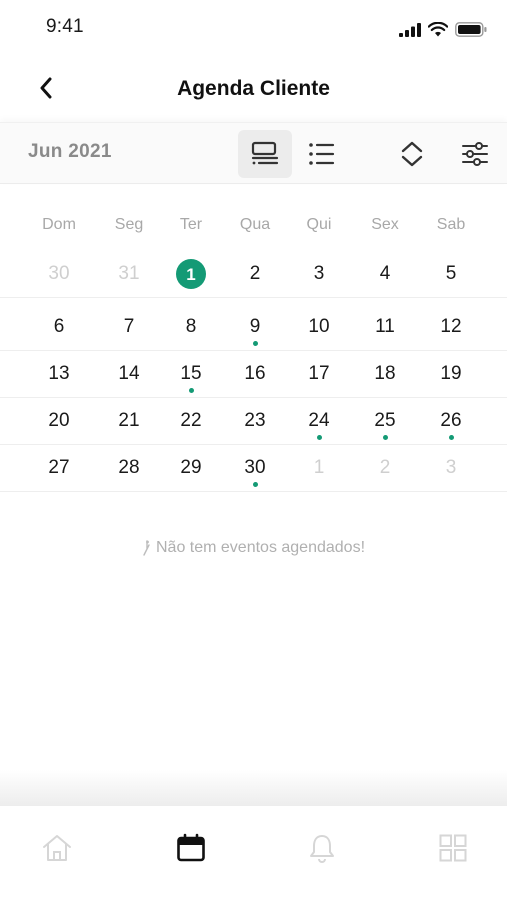  Describe the element at coordinates (253, 853) in the screenshot. I see `bottom-nav` at that location.